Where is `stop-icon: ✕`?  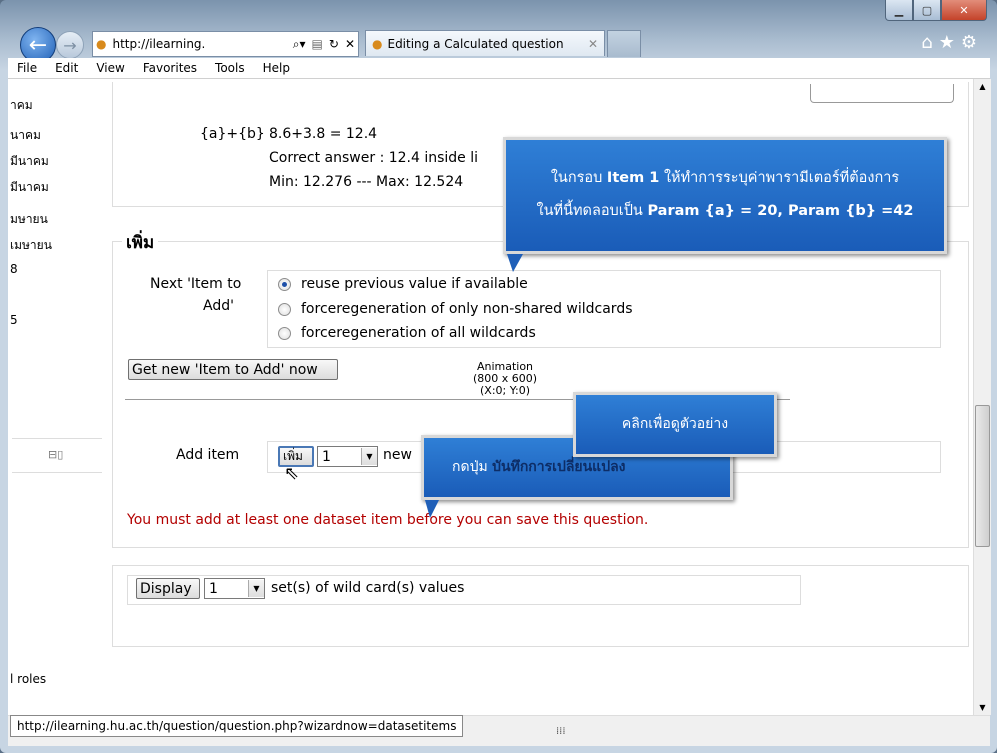
stop-icon: ✕ is located at coordinates (350, 44).